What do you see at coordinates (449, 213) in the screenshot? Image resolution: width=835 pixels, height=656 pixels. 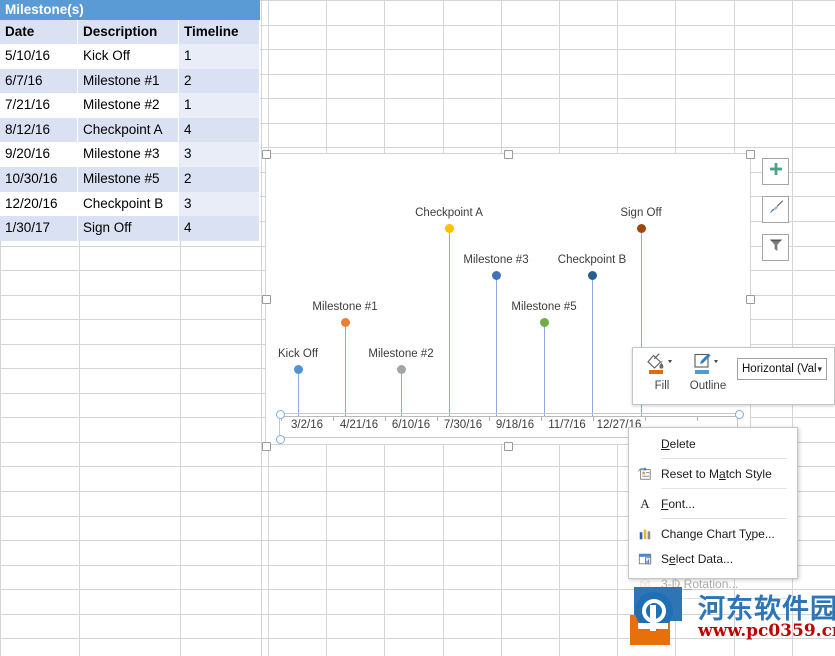 I see `milestone-data-label: Checkpoint A` at bounding box center [449, 213].